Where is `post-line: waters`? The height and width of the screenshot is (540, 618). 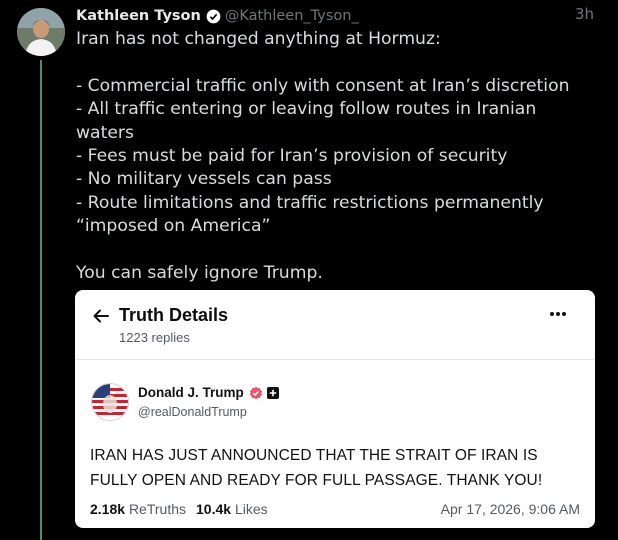
post-line: waters is located at coordinates (105, 132).